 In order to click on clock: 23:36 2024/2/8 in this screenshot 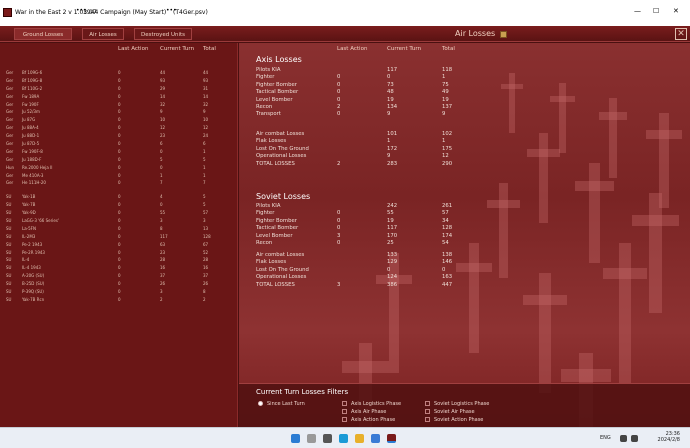, I will do `click(665, 437)`.